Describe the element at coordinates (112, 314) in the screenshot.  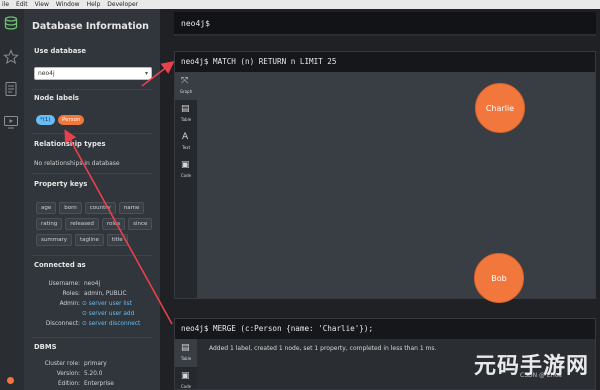
I see `server-user-add-link: server user add` at that location.